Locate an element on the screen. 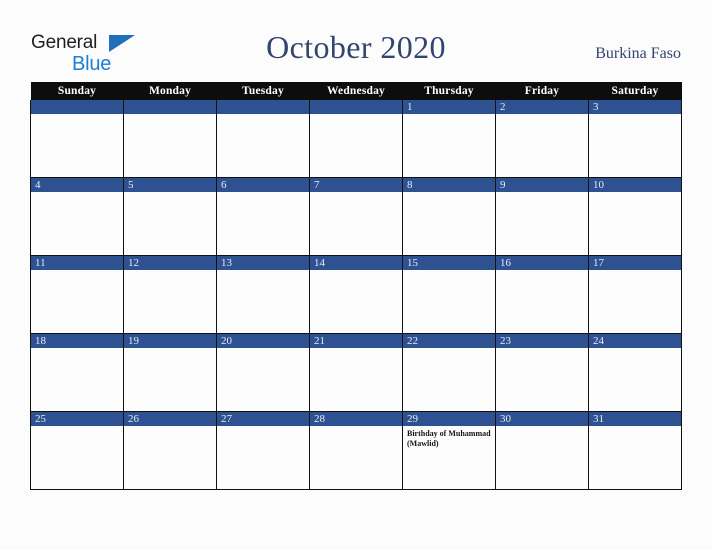  weekday-header-saturday: Saturday is located at coordinates (635, 91).